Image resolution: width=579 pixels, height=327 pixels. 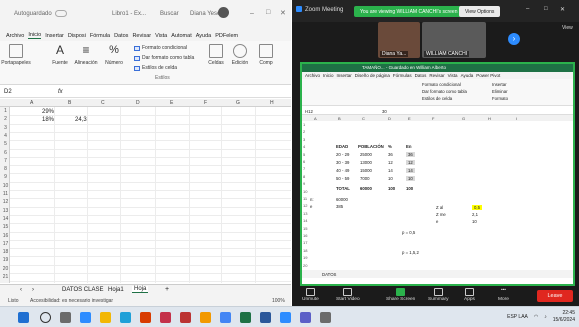 I want to click on prev-sheet-icon: ‹, so click(x=21, y=290).